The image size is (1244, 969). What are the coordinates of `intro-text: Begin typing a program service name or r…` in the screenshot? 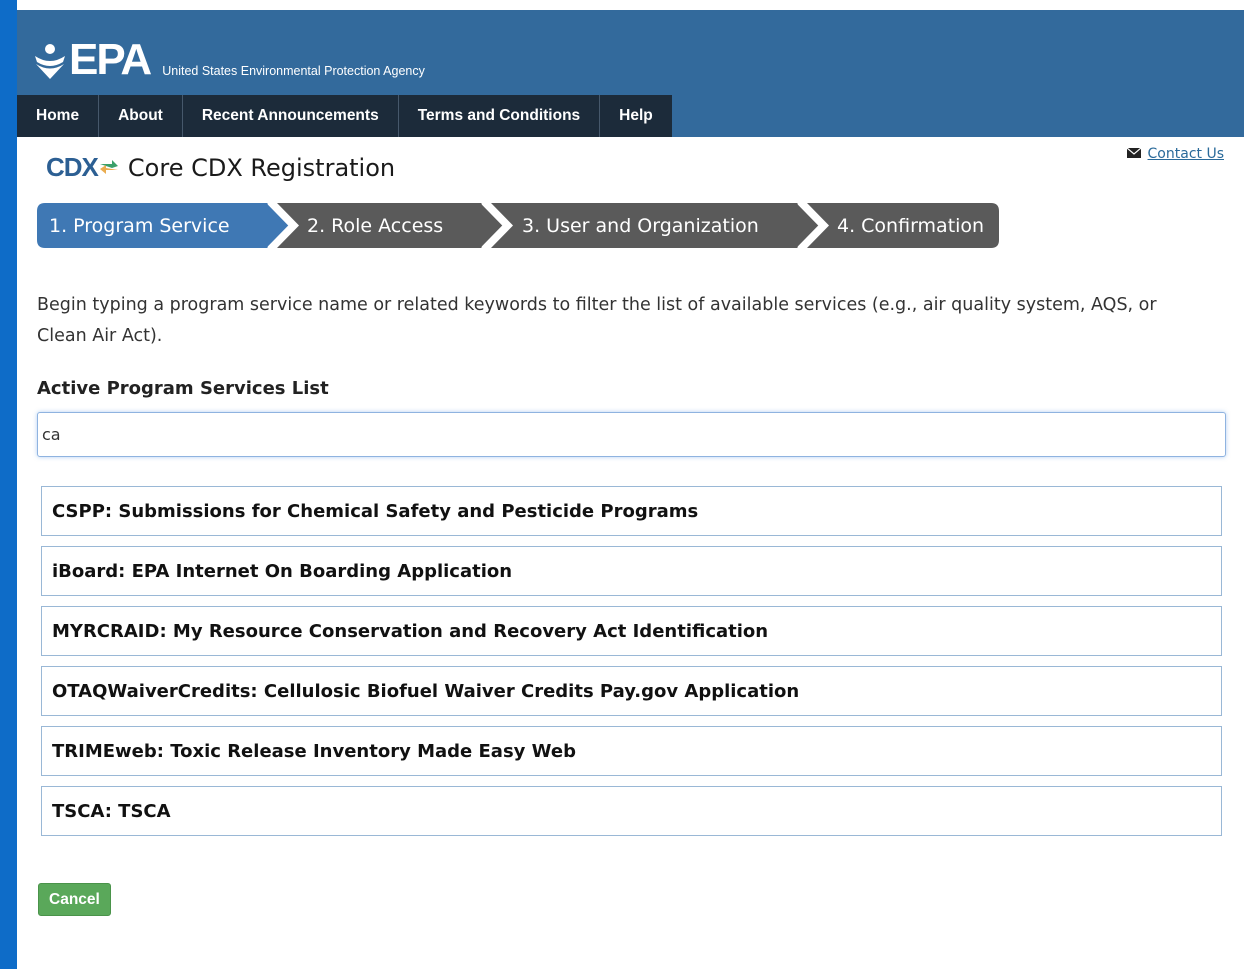 It's located at (597, 320).